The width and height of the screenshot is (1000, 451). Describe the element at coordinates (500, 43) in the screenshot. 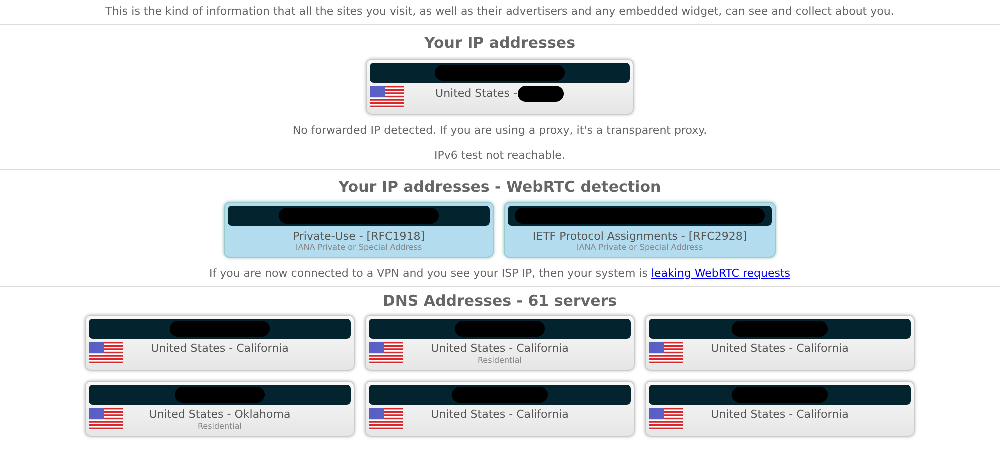

I see `section-heading: Your IP addresses` at that location.